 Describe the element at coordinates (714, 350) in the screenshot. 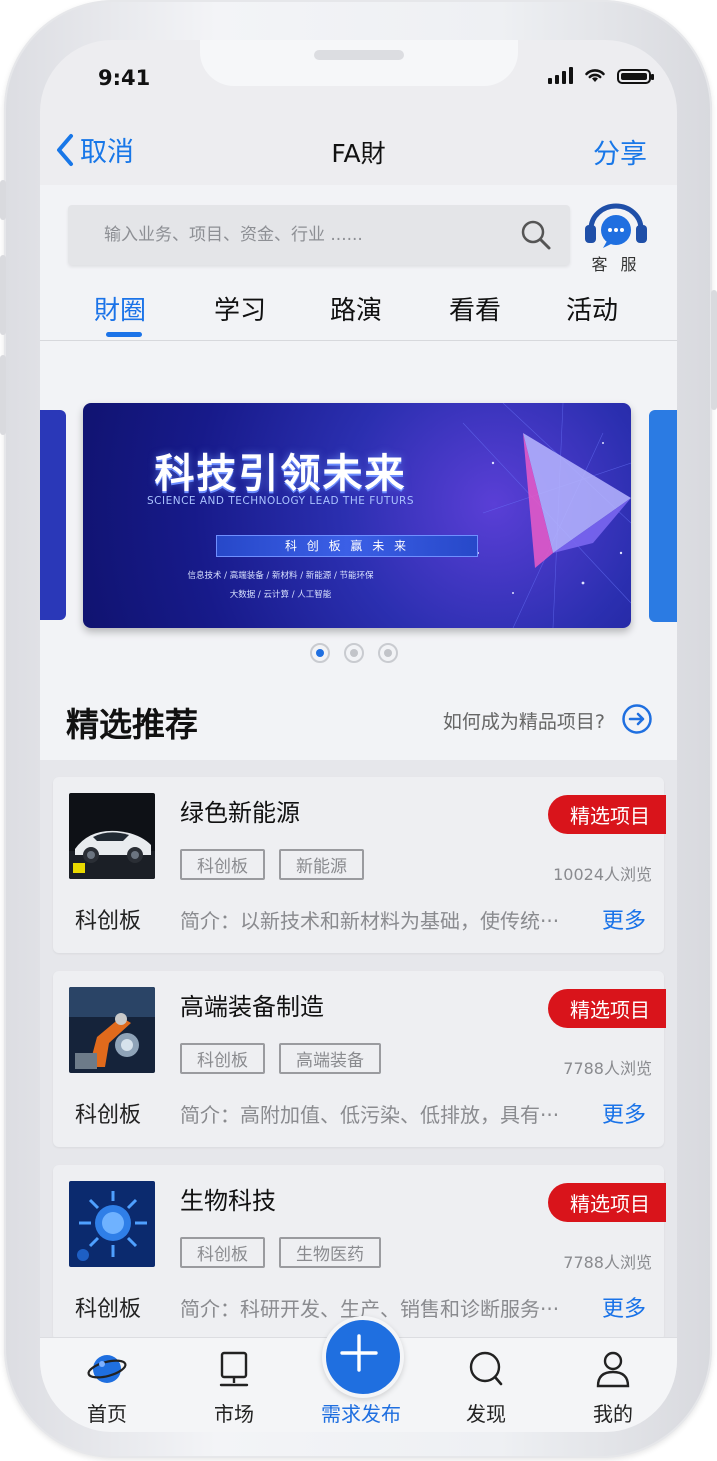

I see `power-button` at that location.